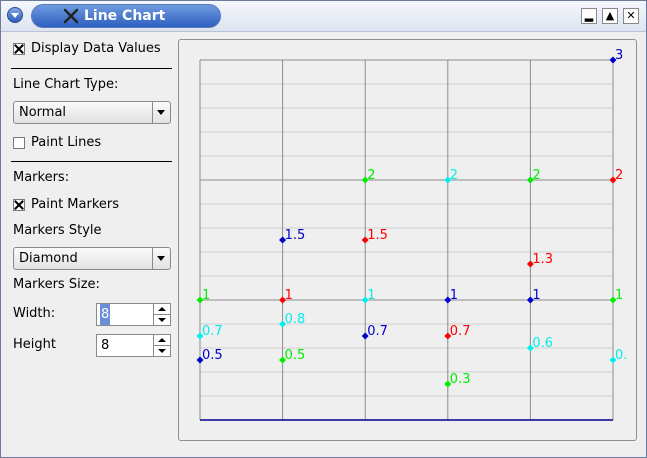 The height and width of the screenshot is (458, 647). I want to click on height-value: 8, so click(105, 345).